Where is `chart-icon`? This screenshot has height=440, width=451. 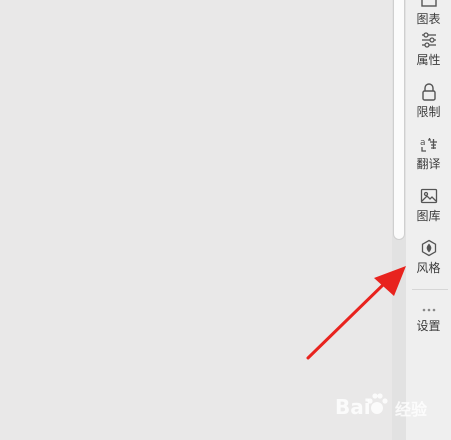
chart-icon is located at coordinates (429, 4).